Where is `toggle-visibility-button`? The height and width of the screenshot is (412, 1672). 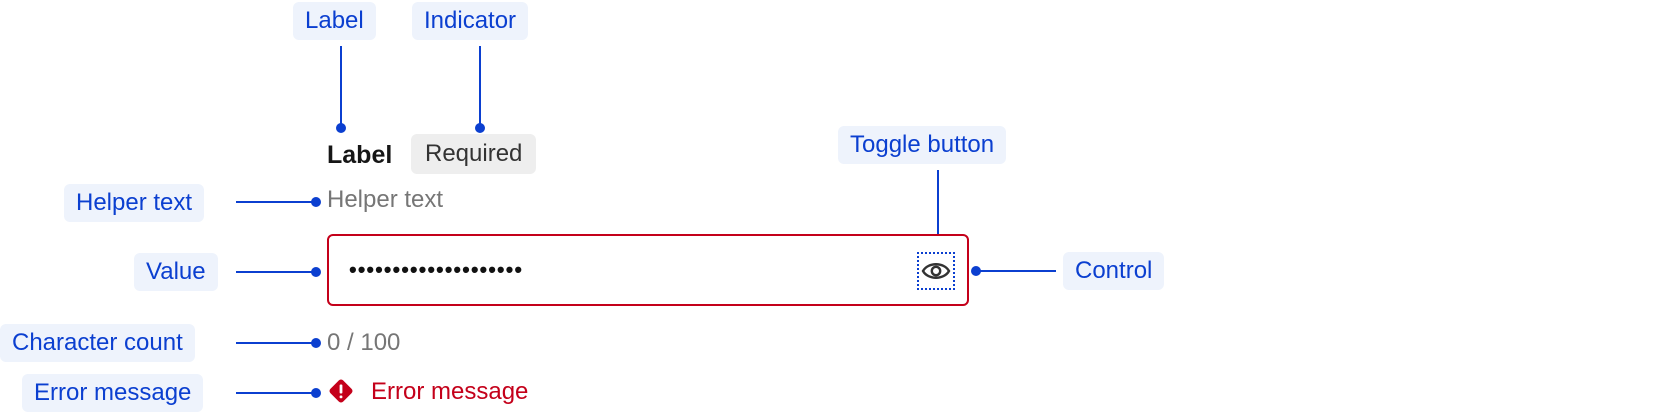
toggle-visibility-button is located at coordinates (936, 271).